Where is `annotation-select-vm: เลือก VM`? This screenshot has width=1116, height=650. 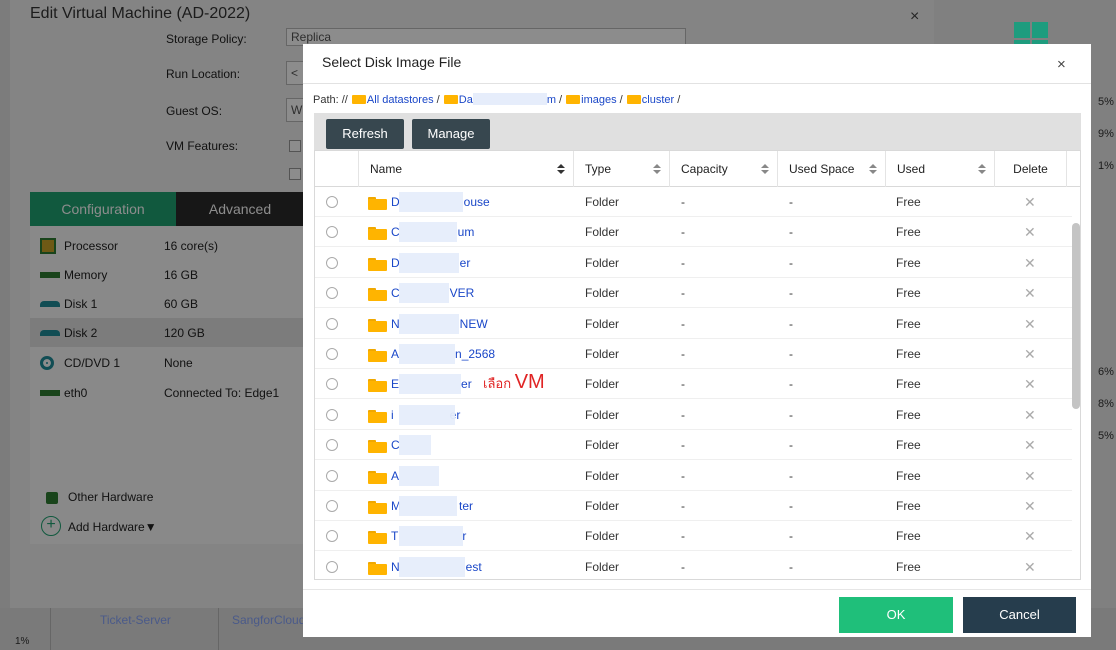 annotation-select-vm: เลือก VM is located at coordinates (514, 382).